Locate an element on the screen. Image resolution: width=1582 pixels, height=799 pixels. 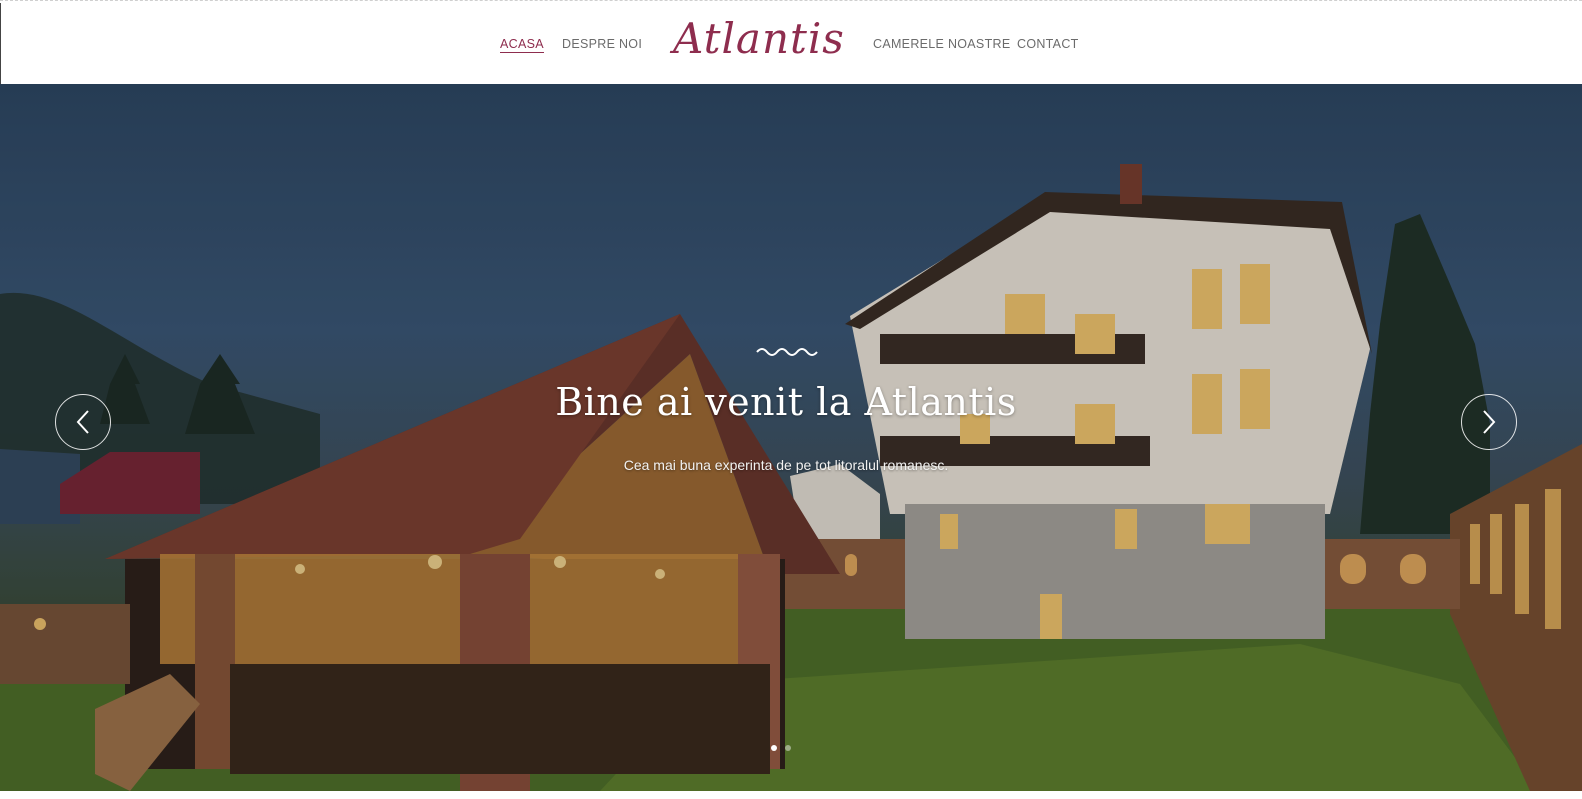
nav-link-despre-noi: DESPRE NOI is located at coordinates (602, 44).